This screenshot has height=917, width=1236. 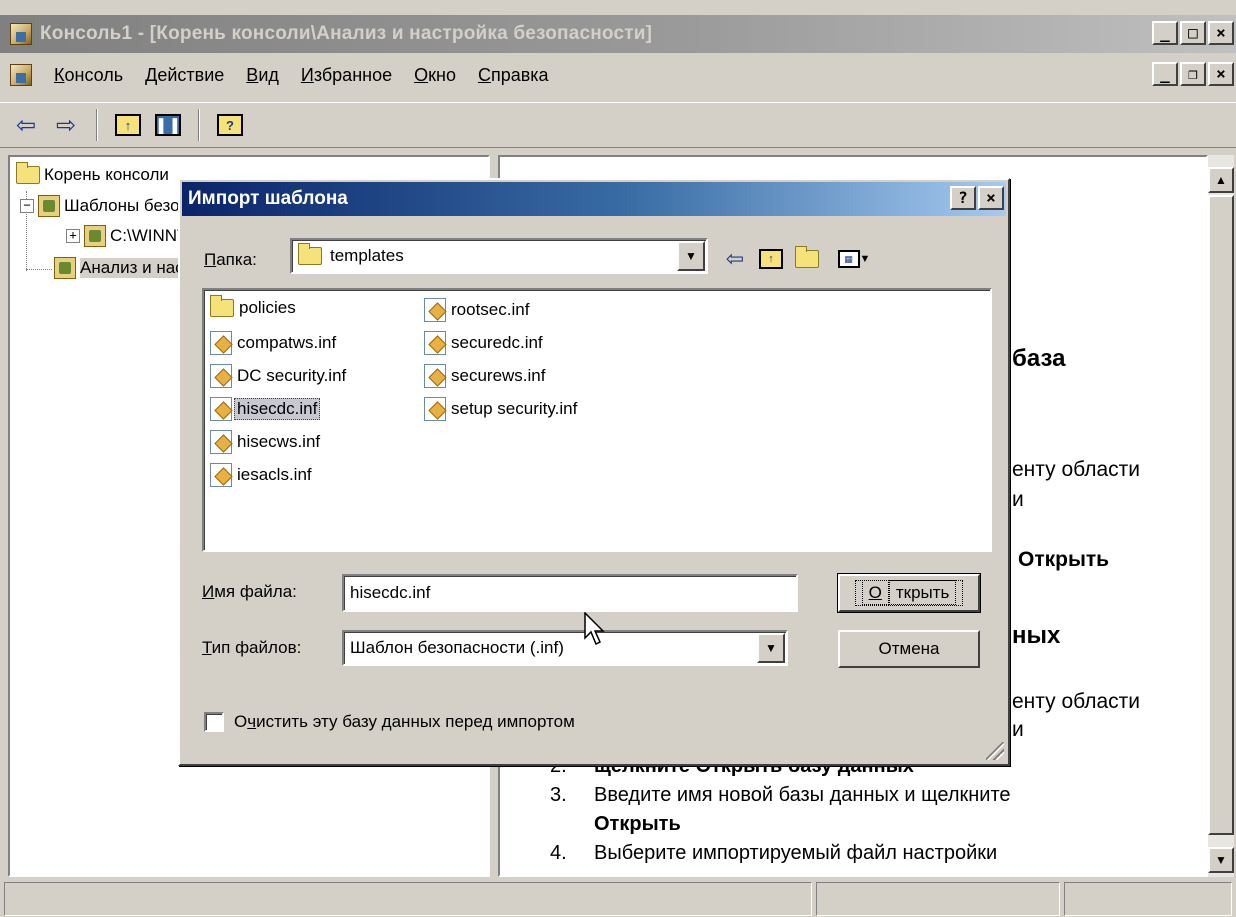 I want to click on file-name: securews.inf, so click(x=498, y=375).